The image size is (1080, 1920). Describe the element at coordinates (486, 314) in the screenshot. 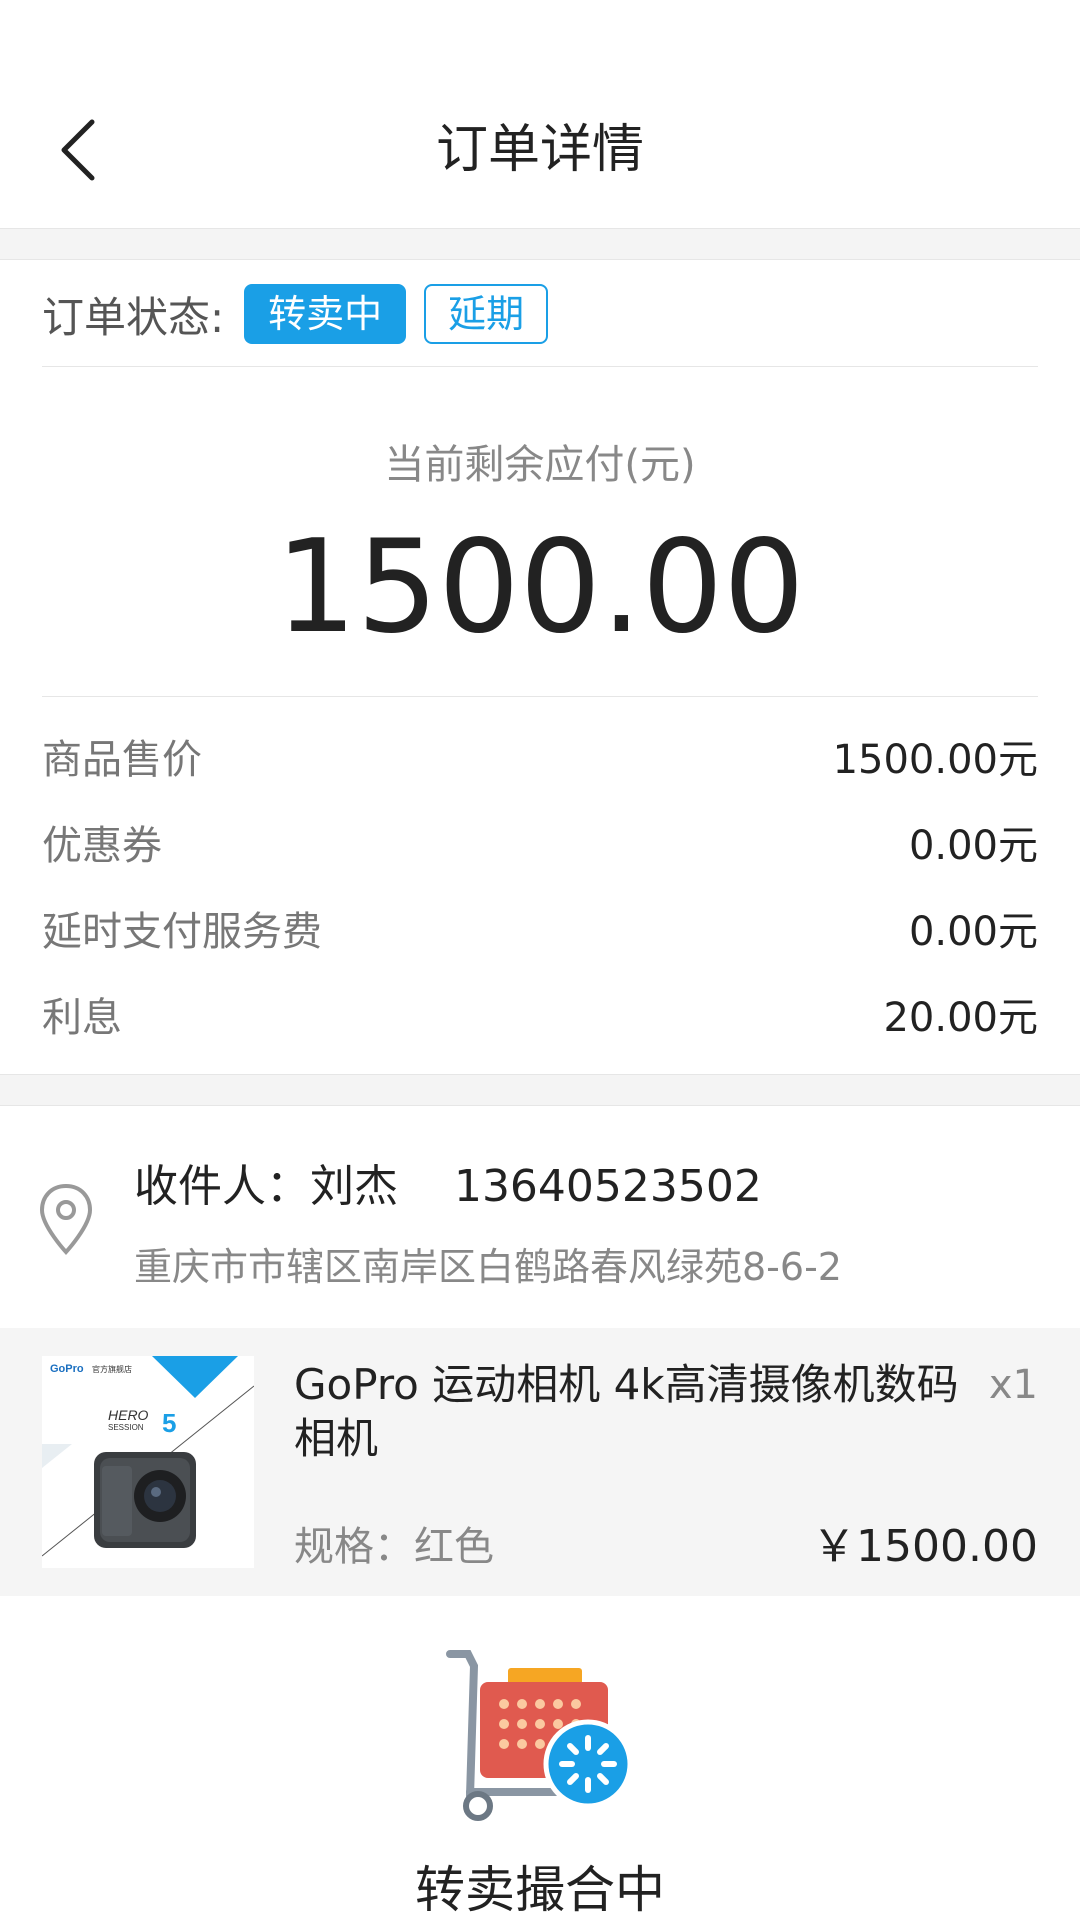

I see `status-badge-delay: 延期` at that location.